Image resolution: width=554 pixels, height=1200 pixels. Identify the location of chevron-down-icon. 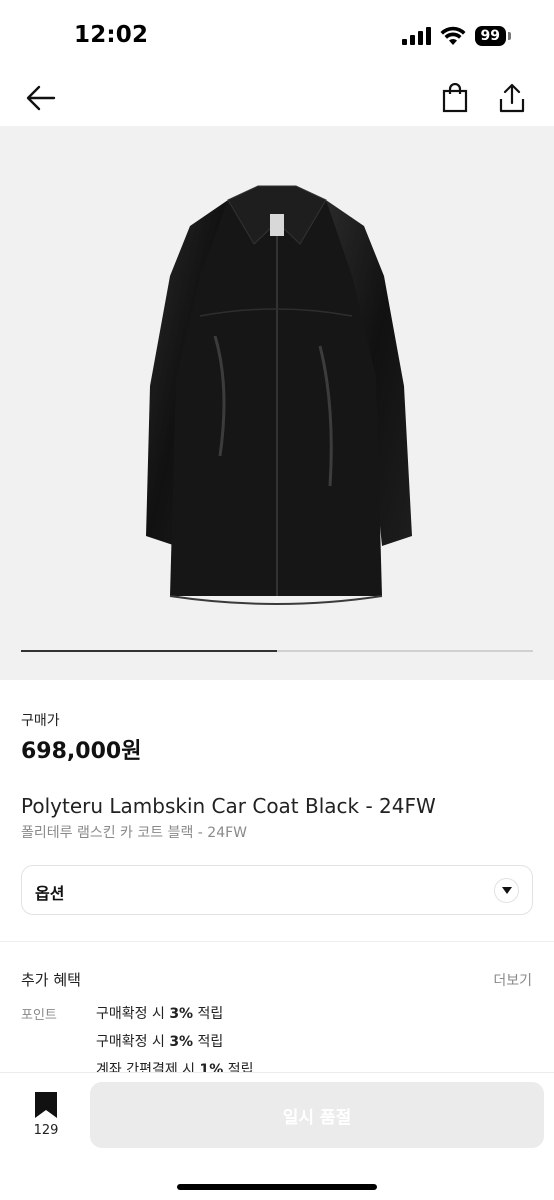
(506, 890).